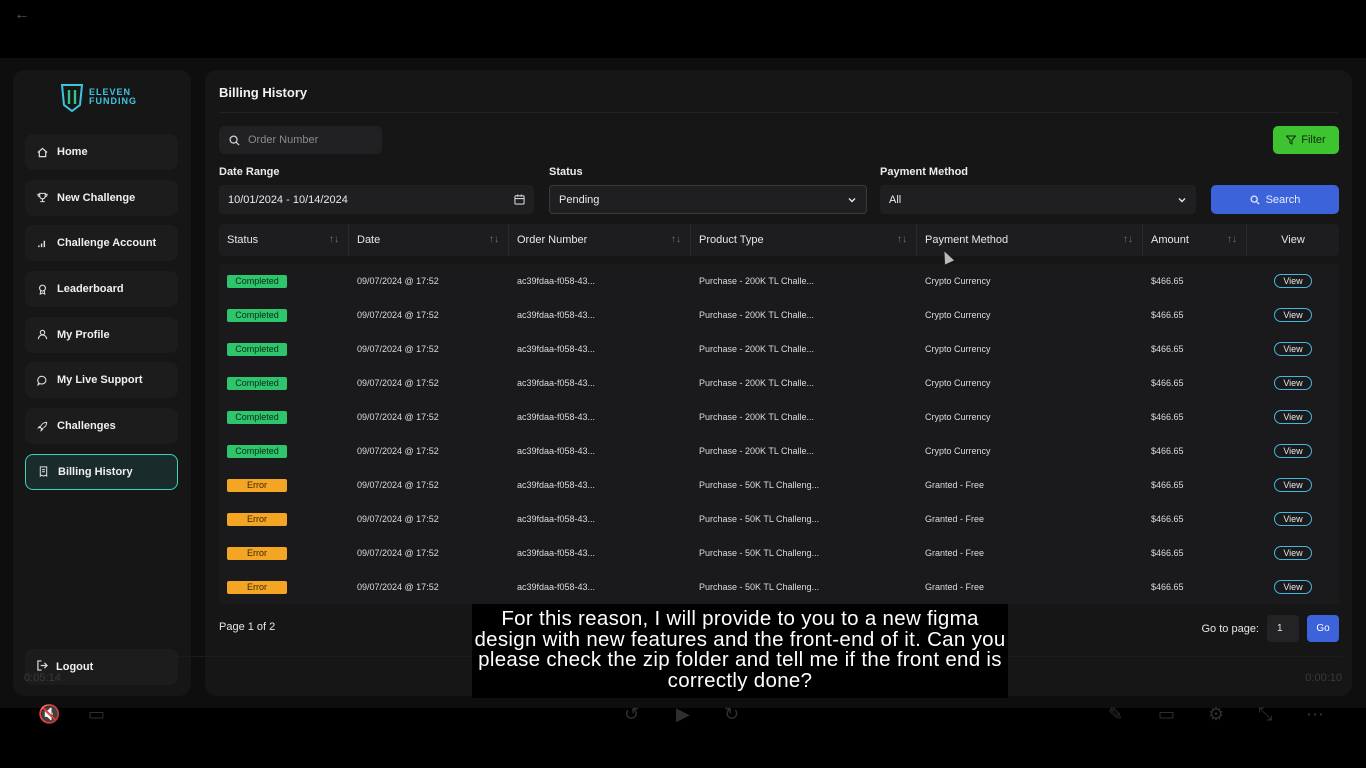  What do you see at coordinates (113, 101) in the screenshot?
I see `logo-line-2: FUNDING` at bounding box center [113, 101].